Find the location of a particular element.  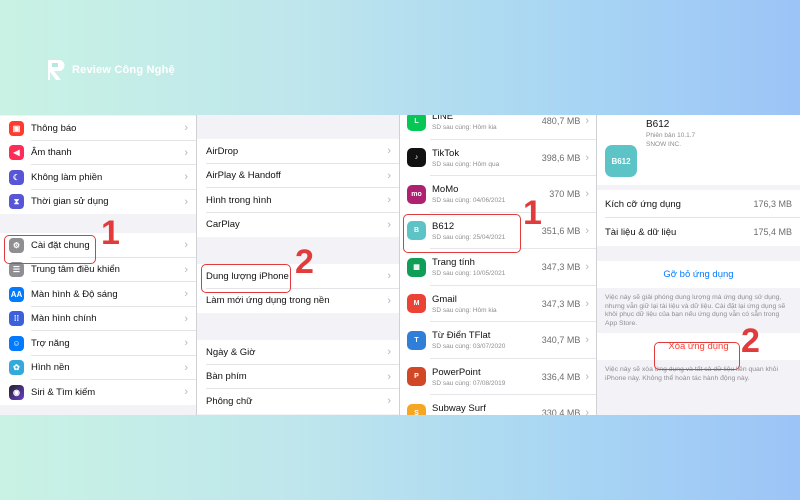

app-row-size: 370 MB is located at coordinates (565, 194).